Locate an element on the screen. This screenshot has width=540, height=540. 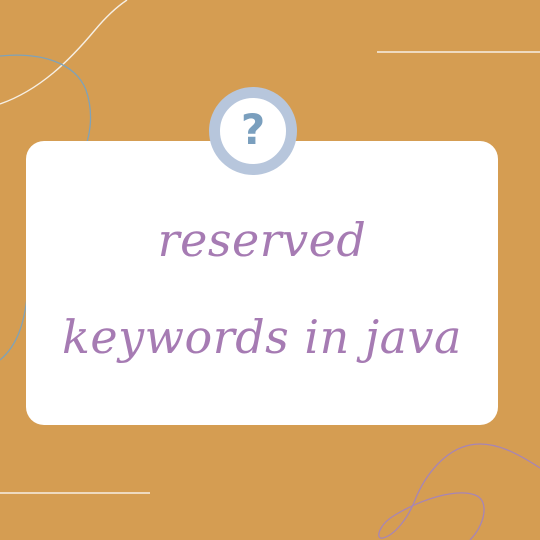
title-line-2: keywords in java is located at coordinates (262, 337).